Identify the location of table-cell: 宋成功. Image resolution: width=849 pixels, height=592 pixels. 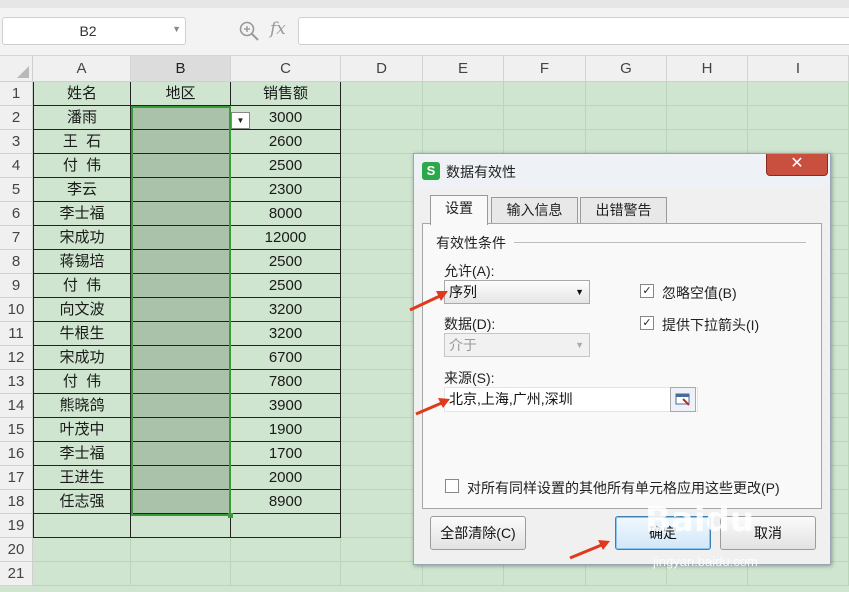
(82, 238).